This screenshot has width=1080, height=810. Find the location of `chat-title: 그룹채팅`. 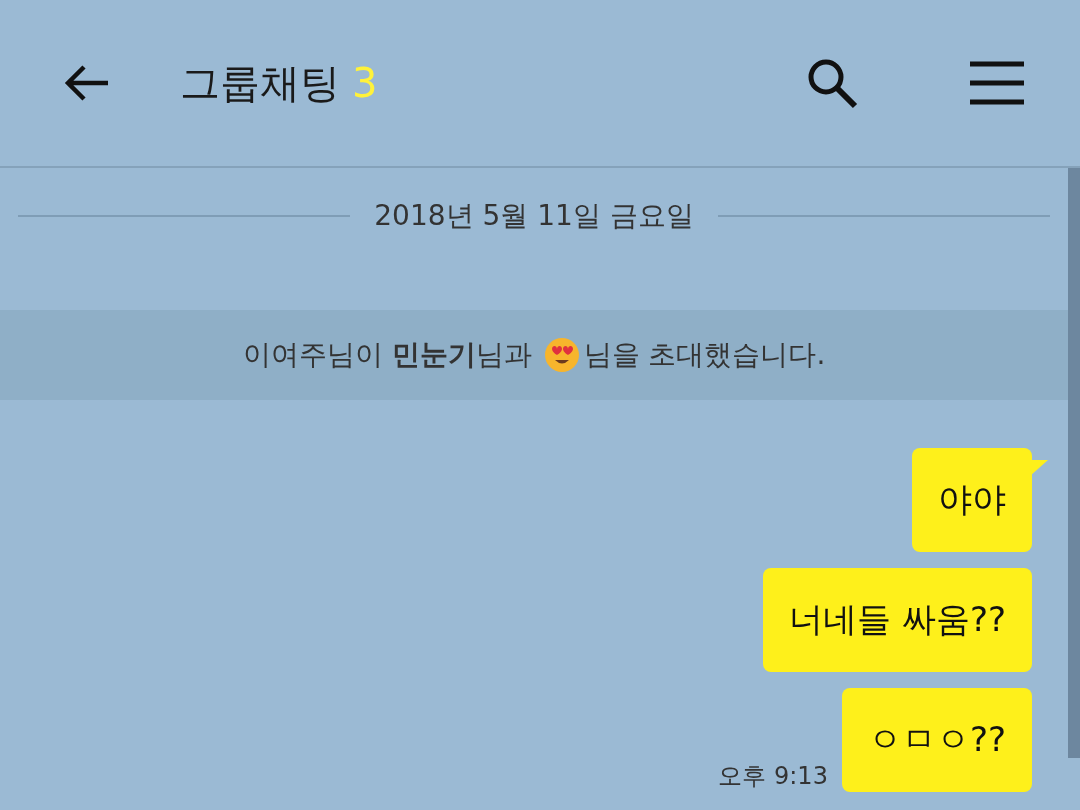

chat-title: 그룹채팅 is located at coordinates (260, 83).